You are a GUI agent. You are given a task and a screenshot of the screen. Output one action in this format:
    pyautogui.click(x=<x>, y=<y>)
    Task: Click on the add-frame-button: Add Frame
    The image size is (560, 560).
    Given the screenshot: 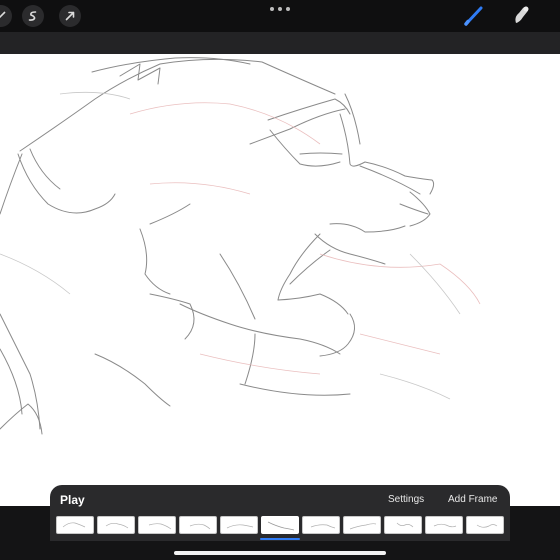 What is the action you would take?
    pyautogui.click(x=472, y=499)
    